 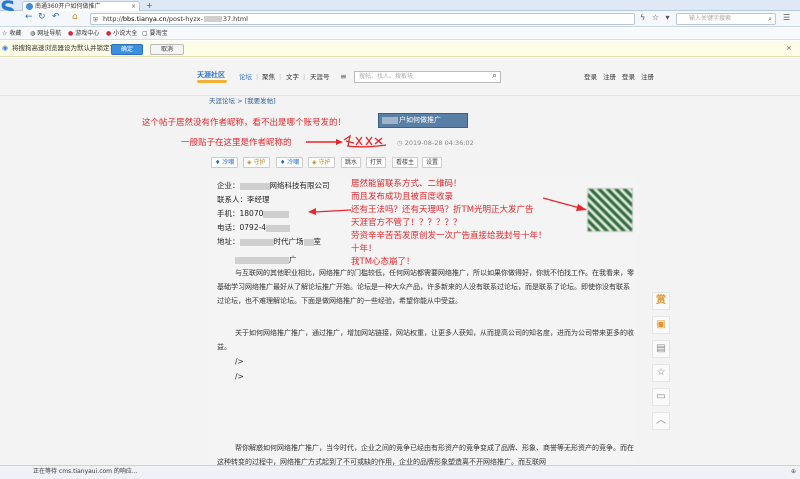 What do you see at coordinates (786, 17) in the screenshot?
I see `menu-icon: ☰` at bounding box center [786, 17].